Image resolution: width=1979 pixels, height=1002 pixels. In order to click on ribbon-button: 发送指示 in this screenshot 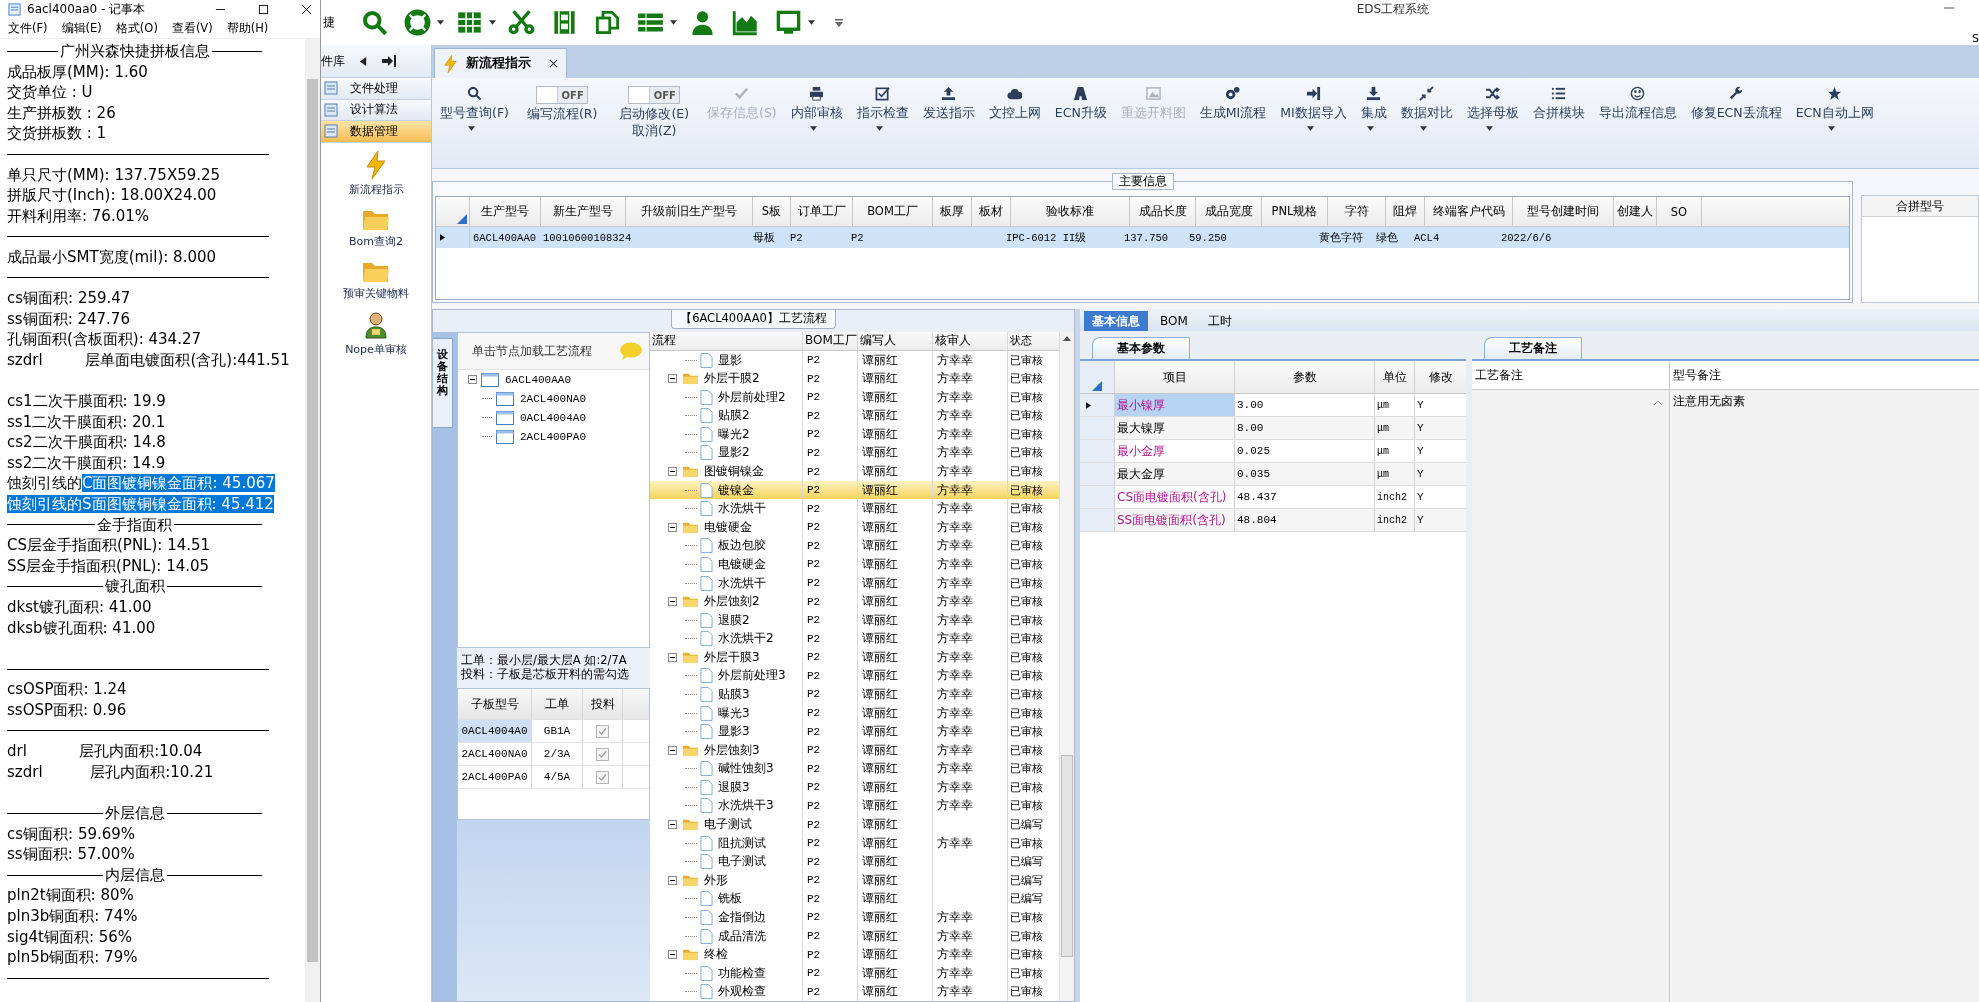, I will do `click(948, 108)`.